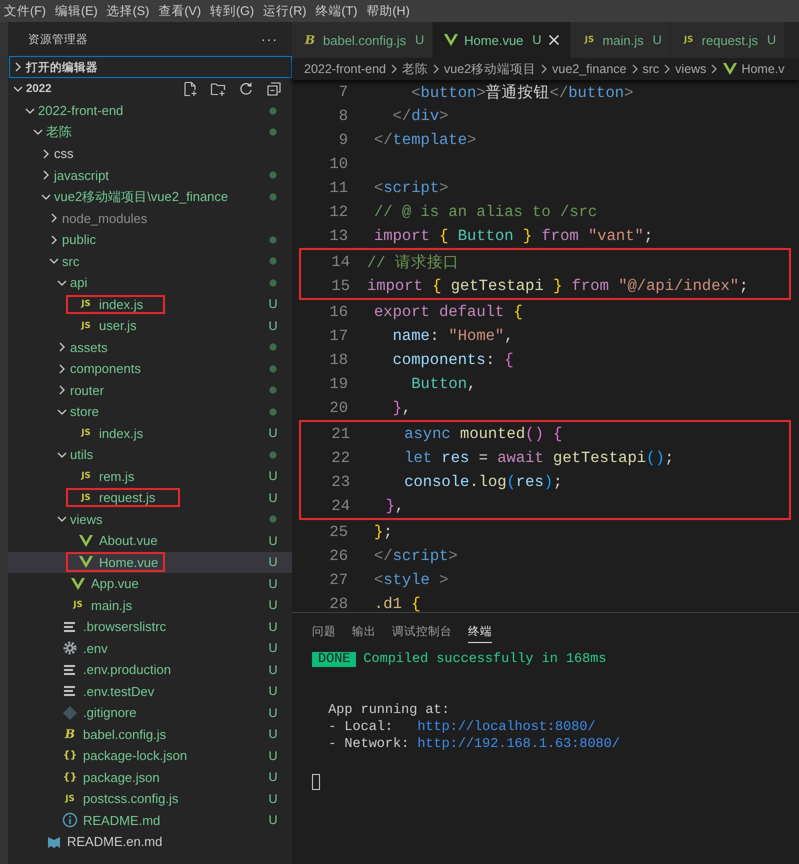 The height and width of the screenshot is (864, 799). What do you see at coordinates (338, 212) in the screenshot?
I see `line-number: 12` at bounding box center [338, 212].